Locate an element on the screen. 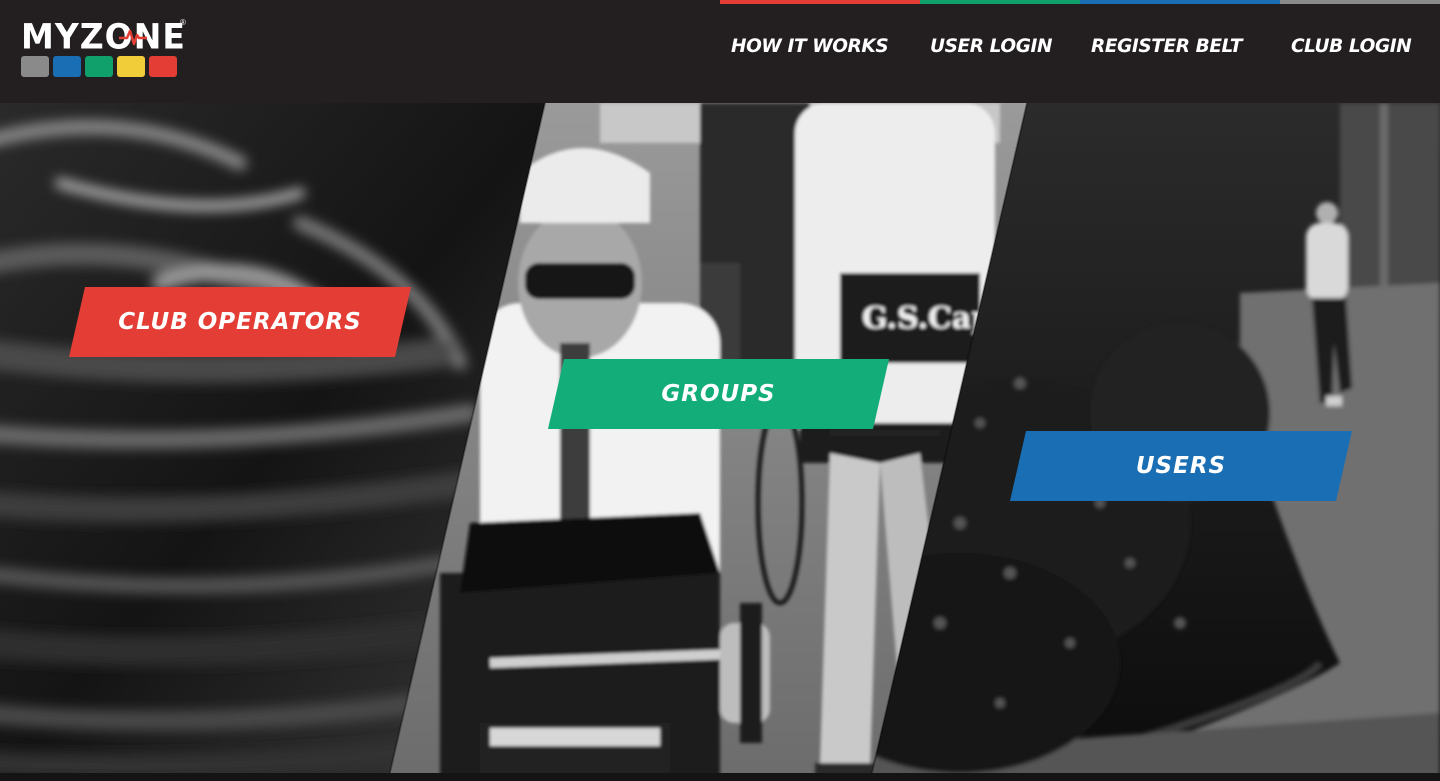  nav-club-login: CLUB LOGIN is located at coordinates (1351, 46).